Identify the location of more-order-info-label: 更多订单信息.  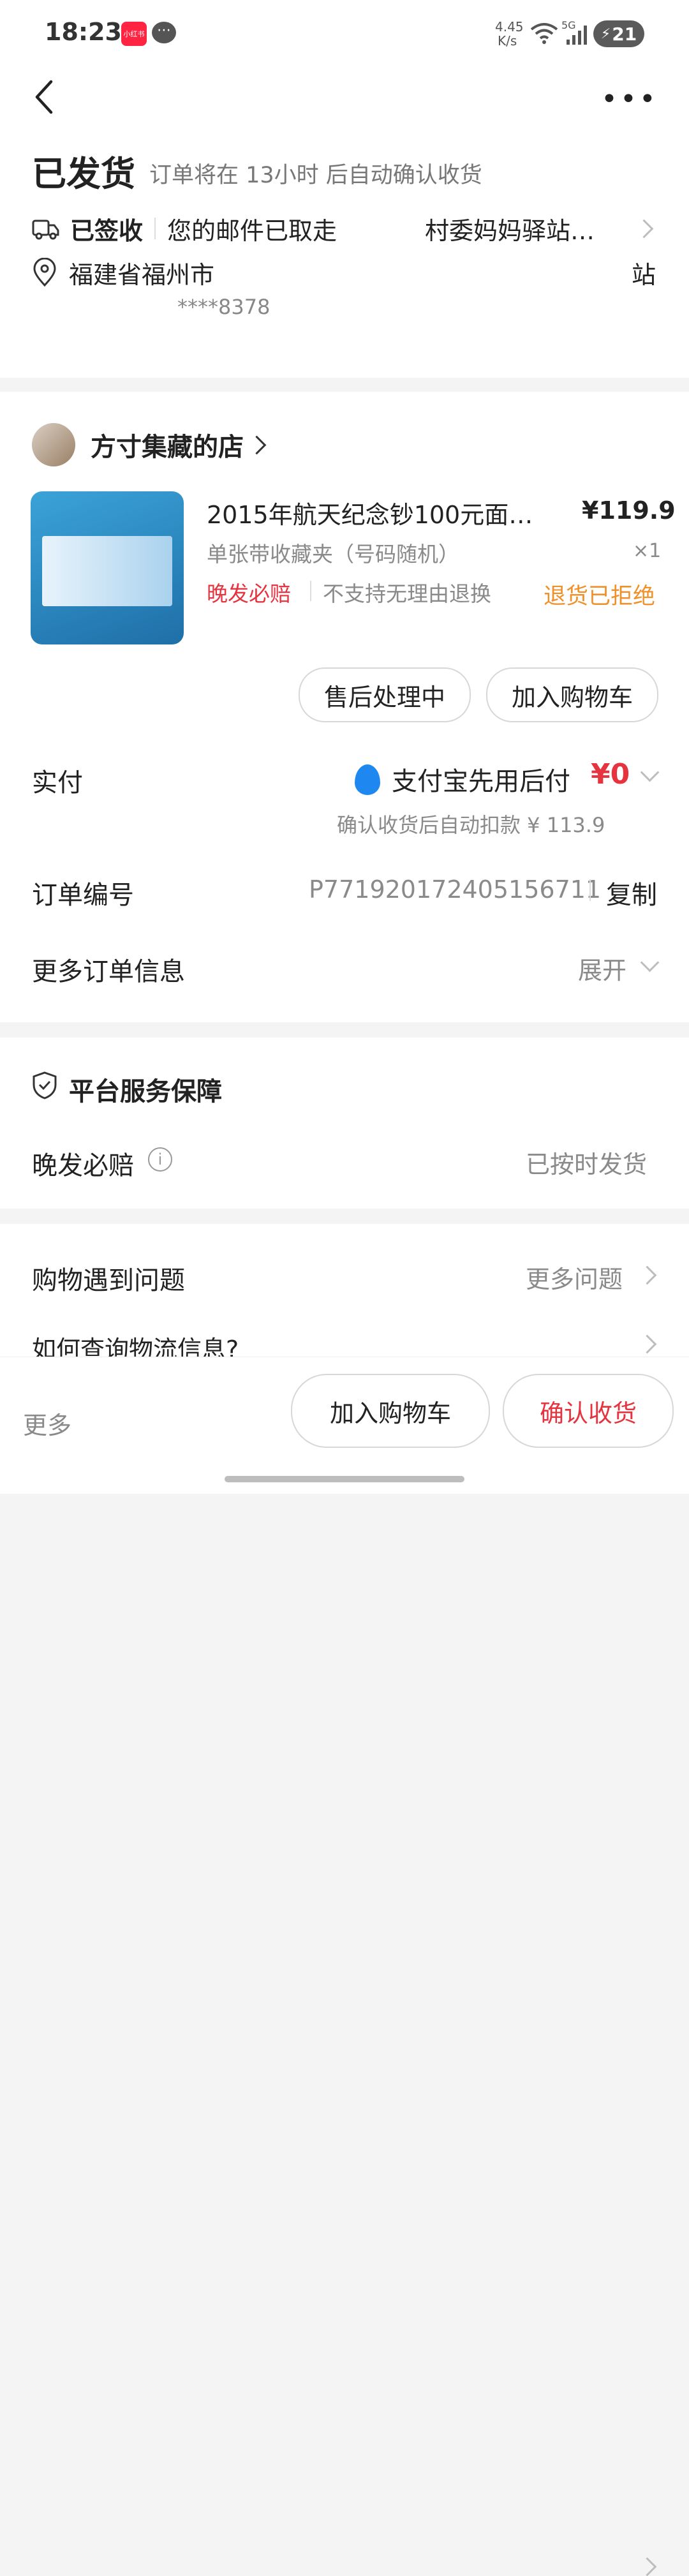
(109, 971).